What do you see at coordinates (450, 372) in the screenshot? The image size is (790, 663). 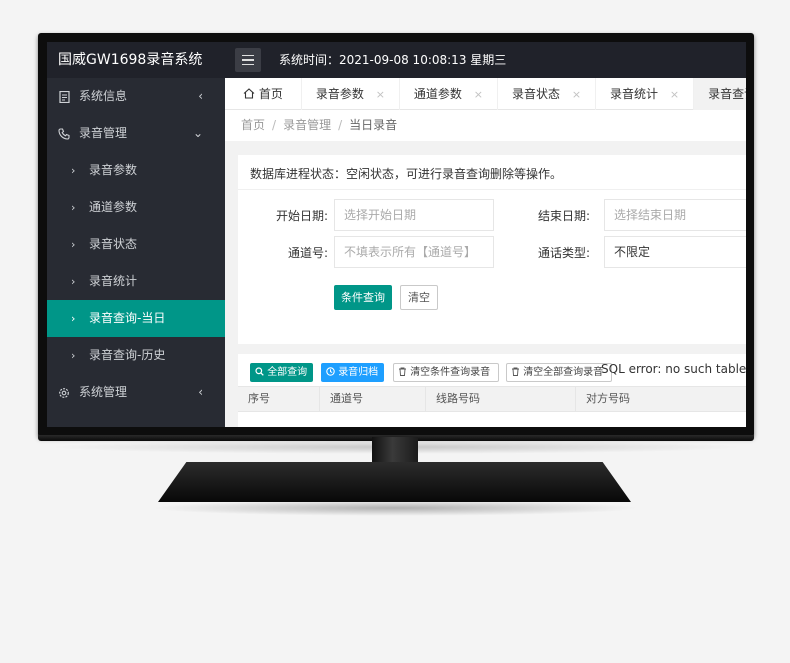 I see `button-label: 清空条件查询录音` at bounding box center [450, 372].